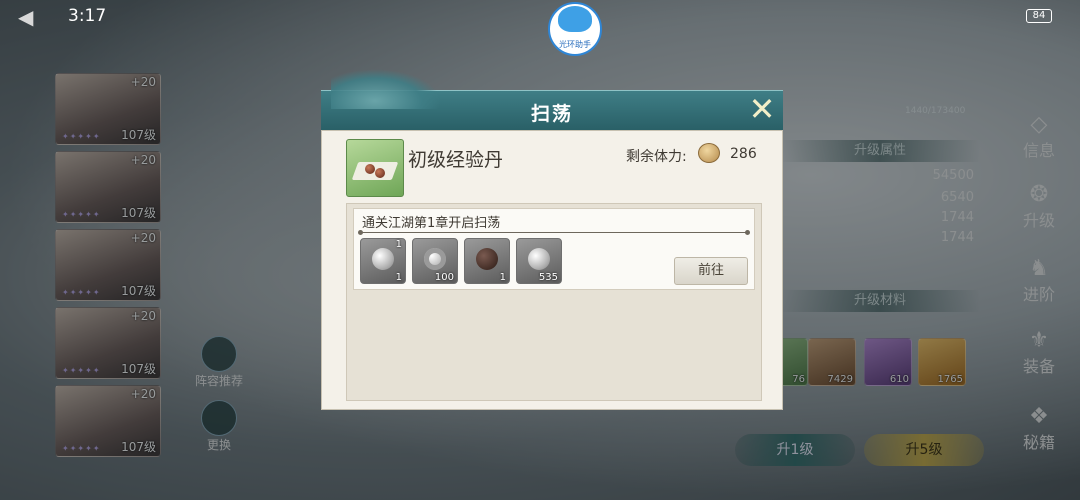 The image size is (1080, 500). I want to click on reward-count: 100, so click(444, 277).